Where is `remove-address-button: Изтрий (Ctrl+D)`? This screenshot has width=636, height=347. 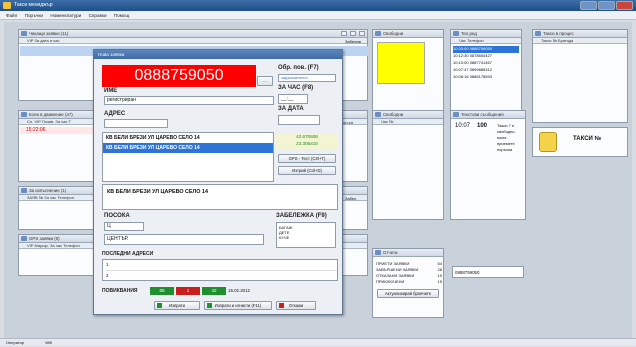 remove-address-button: Изтрий (Ctrl+D) is located at coordinates (307, 170).